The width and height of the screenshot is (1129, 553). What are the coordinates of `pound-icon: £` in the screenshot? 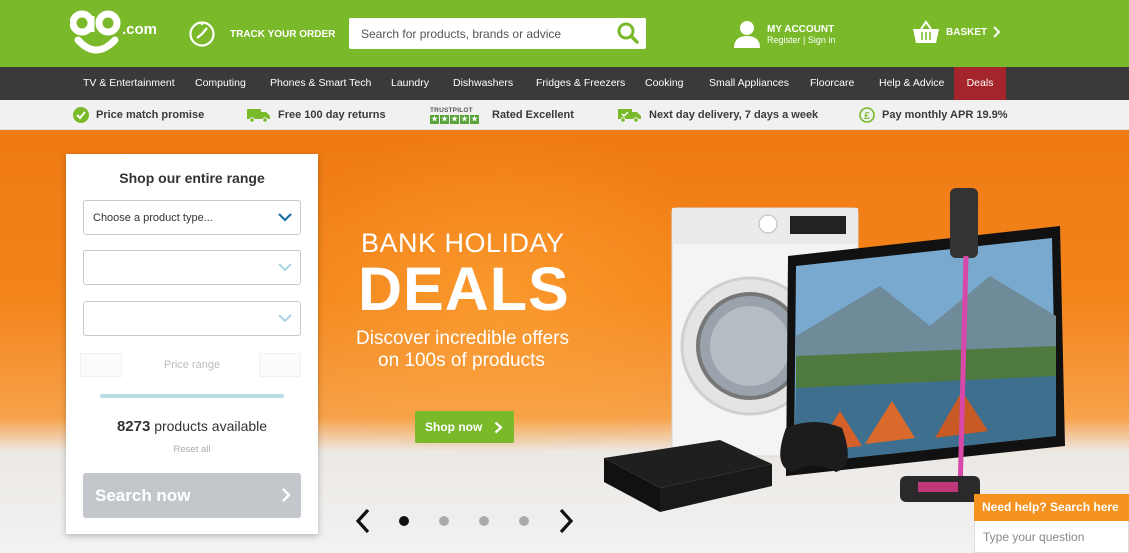 It's located at (867, 115).